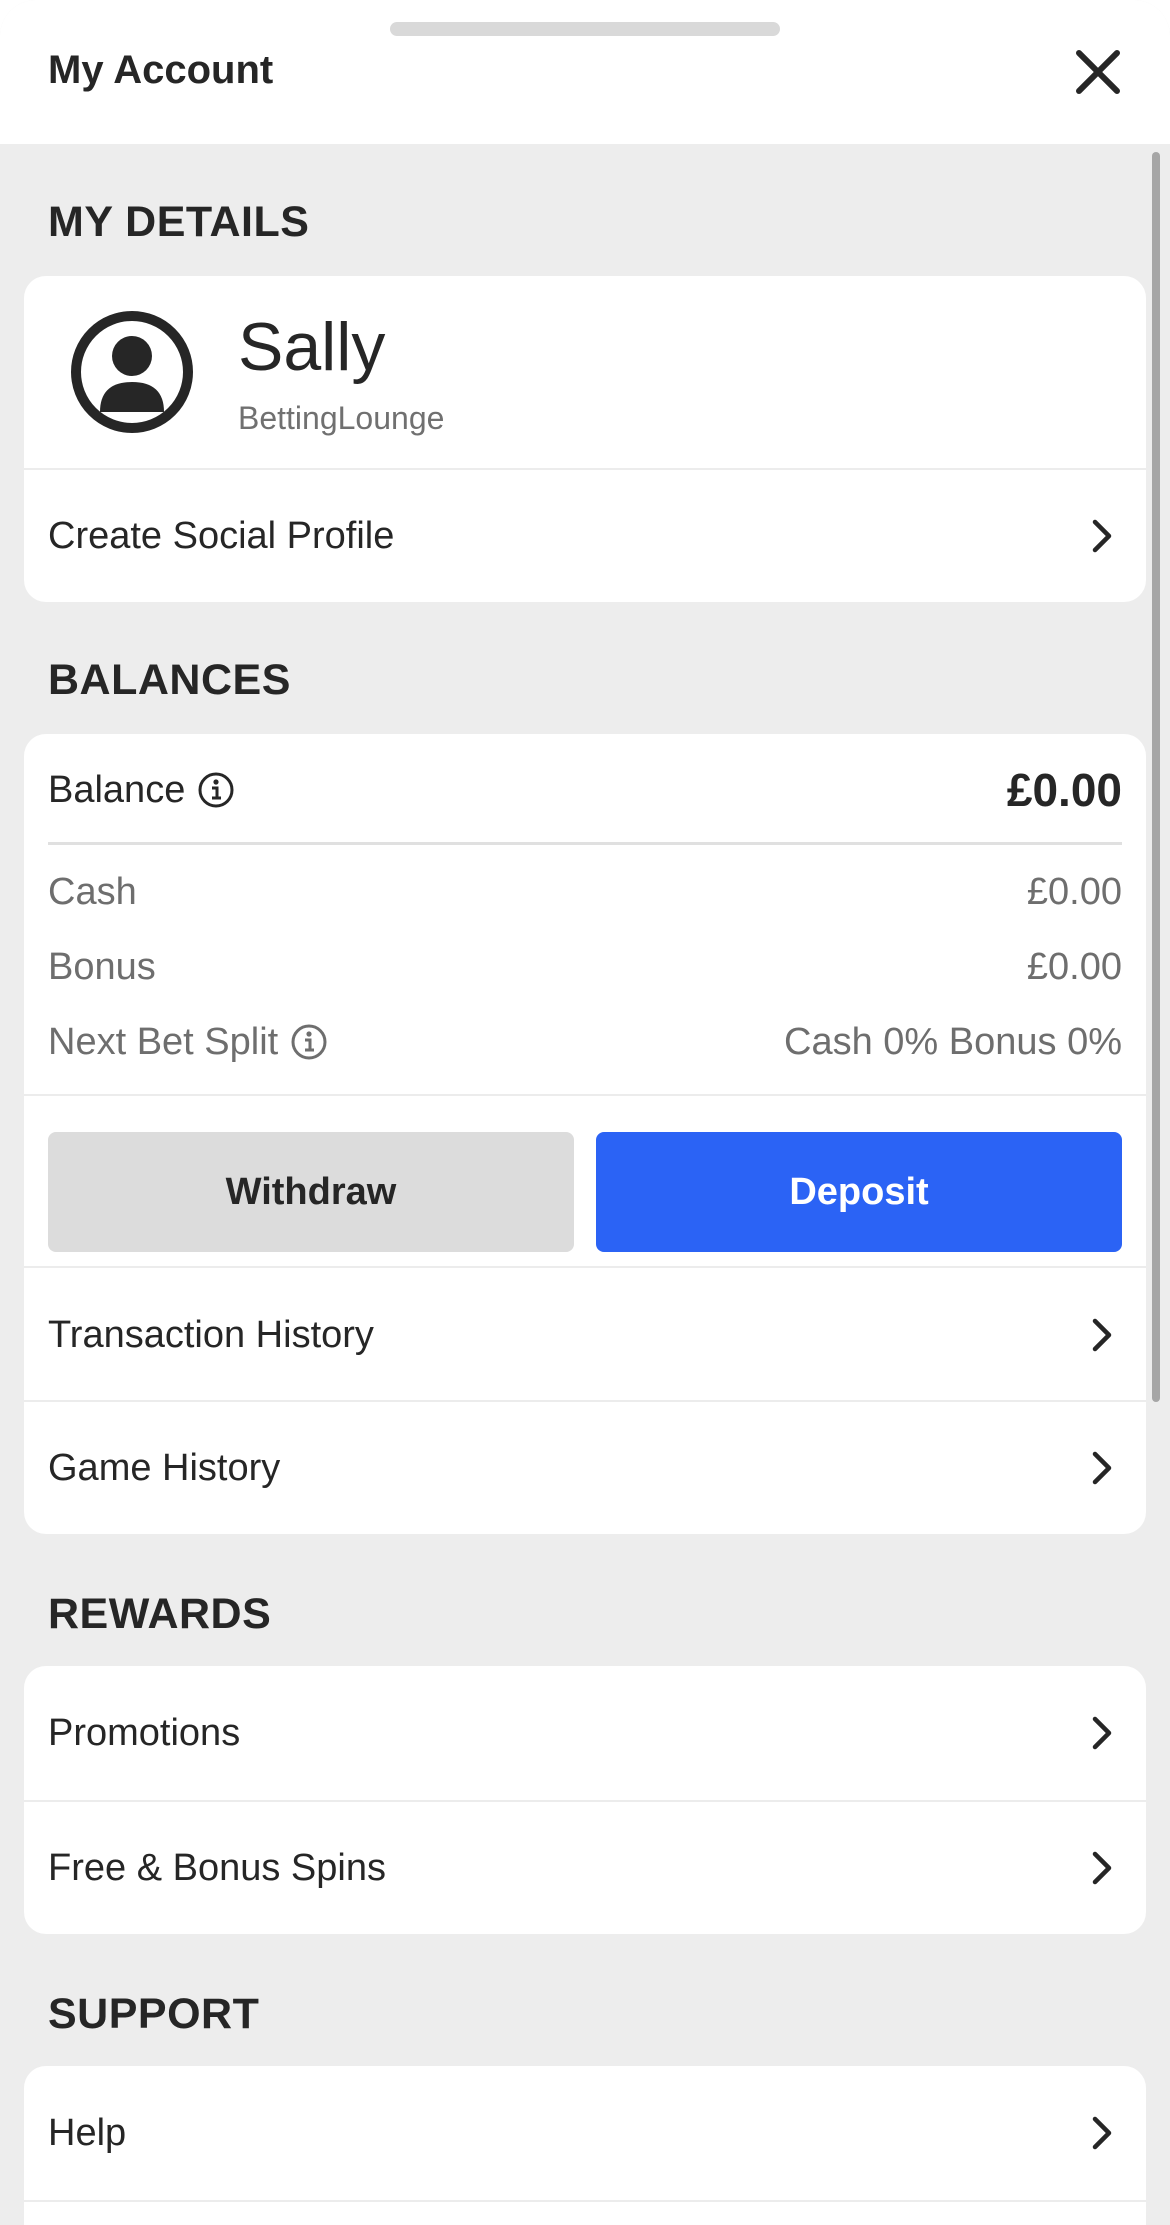  I want to click on user-avatar-icon, so click(132, 372).